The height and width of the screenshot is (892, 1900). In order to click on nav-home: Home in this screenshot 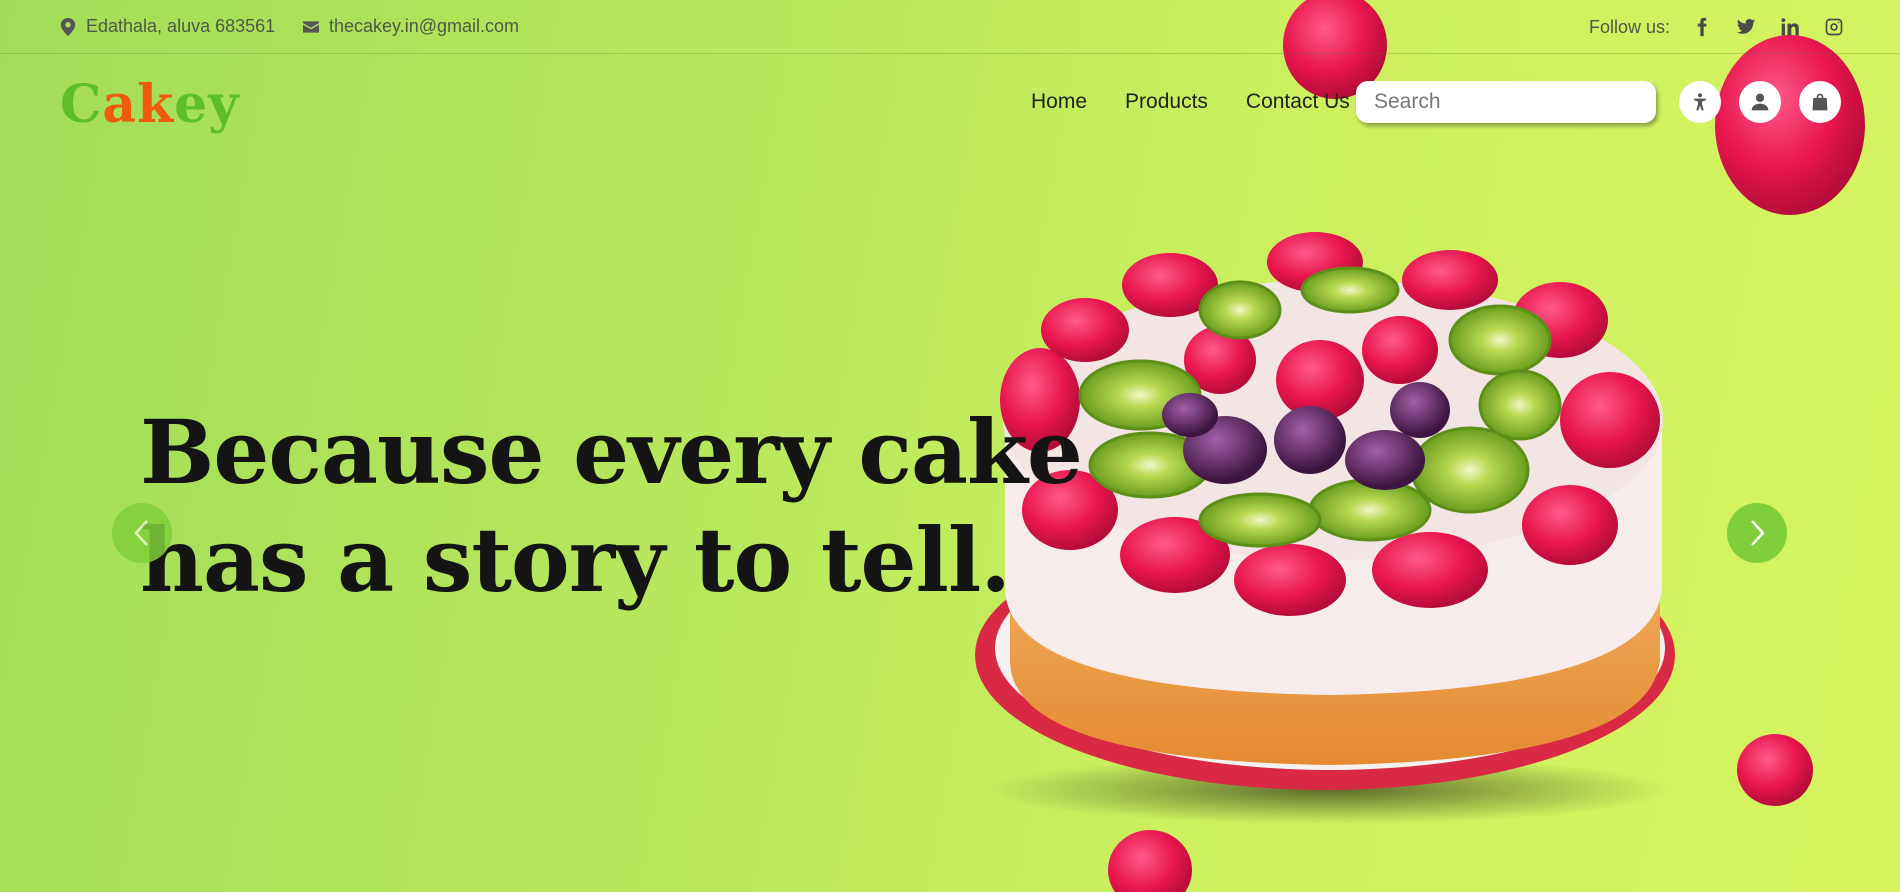, I will do `click(1059, 102)`.